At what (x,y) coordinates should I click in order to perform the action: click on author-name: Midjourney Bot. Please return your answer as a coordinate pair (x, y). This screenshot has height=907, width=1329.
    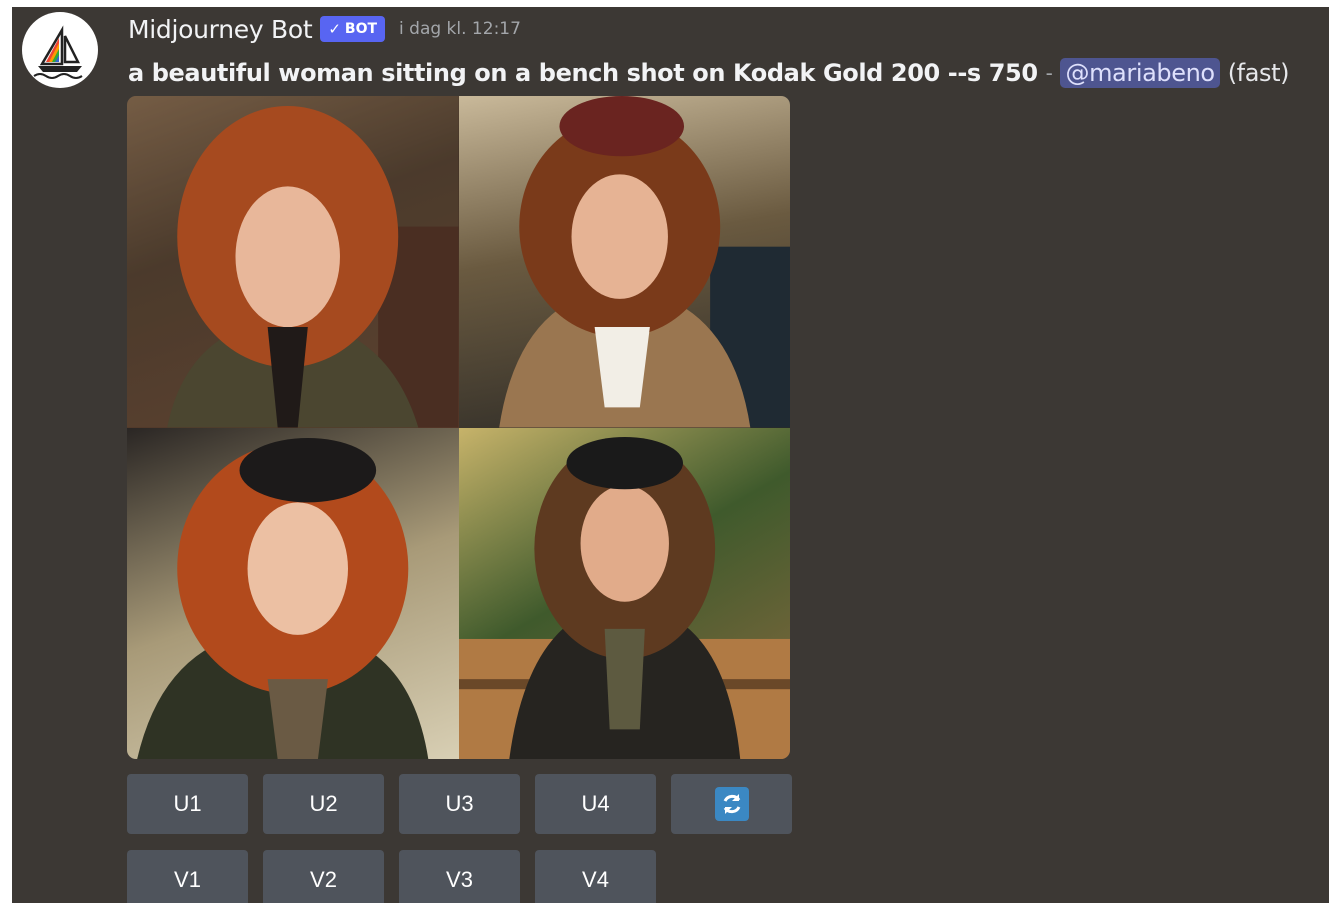
    Looking at the image, I should click on (220, 29).